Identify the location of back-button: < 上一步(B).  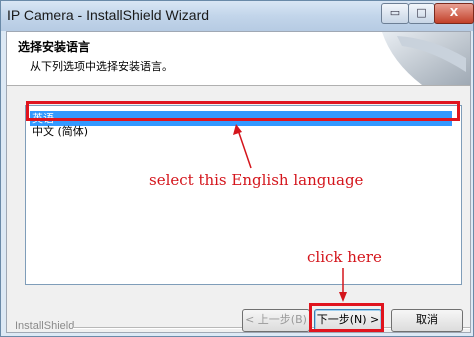
(276, 320).